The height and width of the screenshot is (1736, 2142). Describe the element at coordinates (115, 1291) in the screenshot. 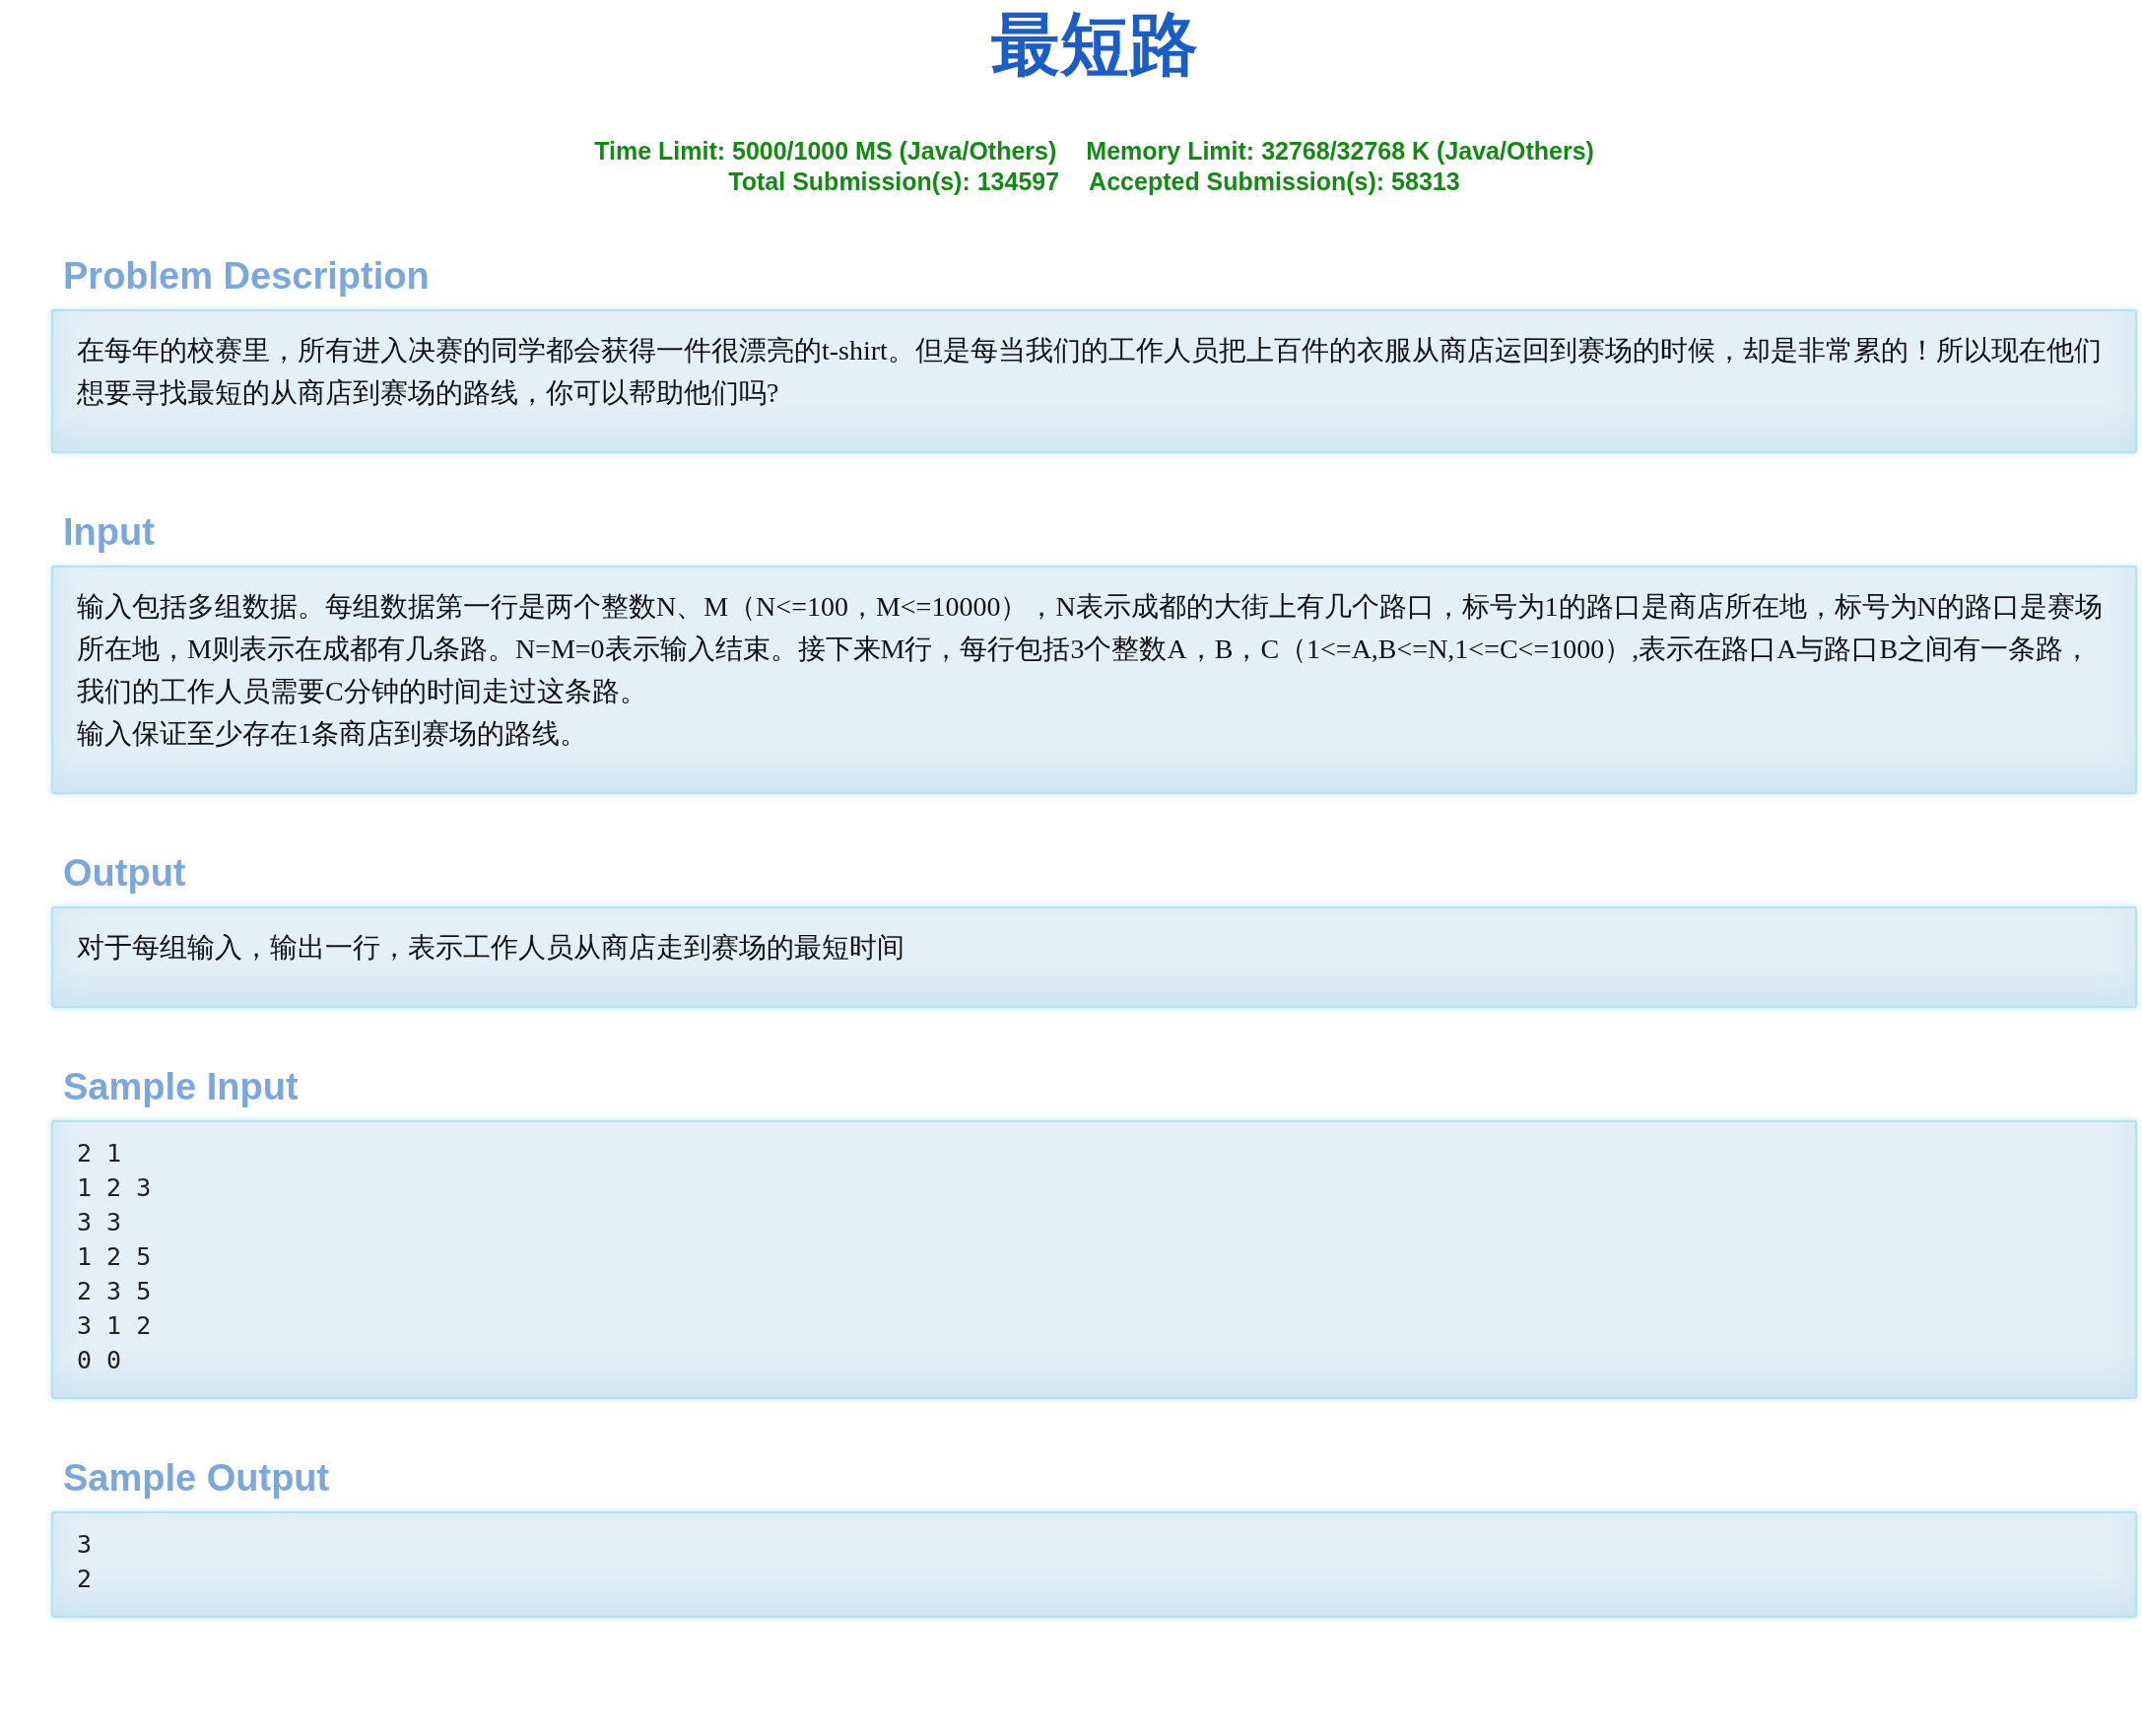

I see `code-line: 2 3 5` at that location.